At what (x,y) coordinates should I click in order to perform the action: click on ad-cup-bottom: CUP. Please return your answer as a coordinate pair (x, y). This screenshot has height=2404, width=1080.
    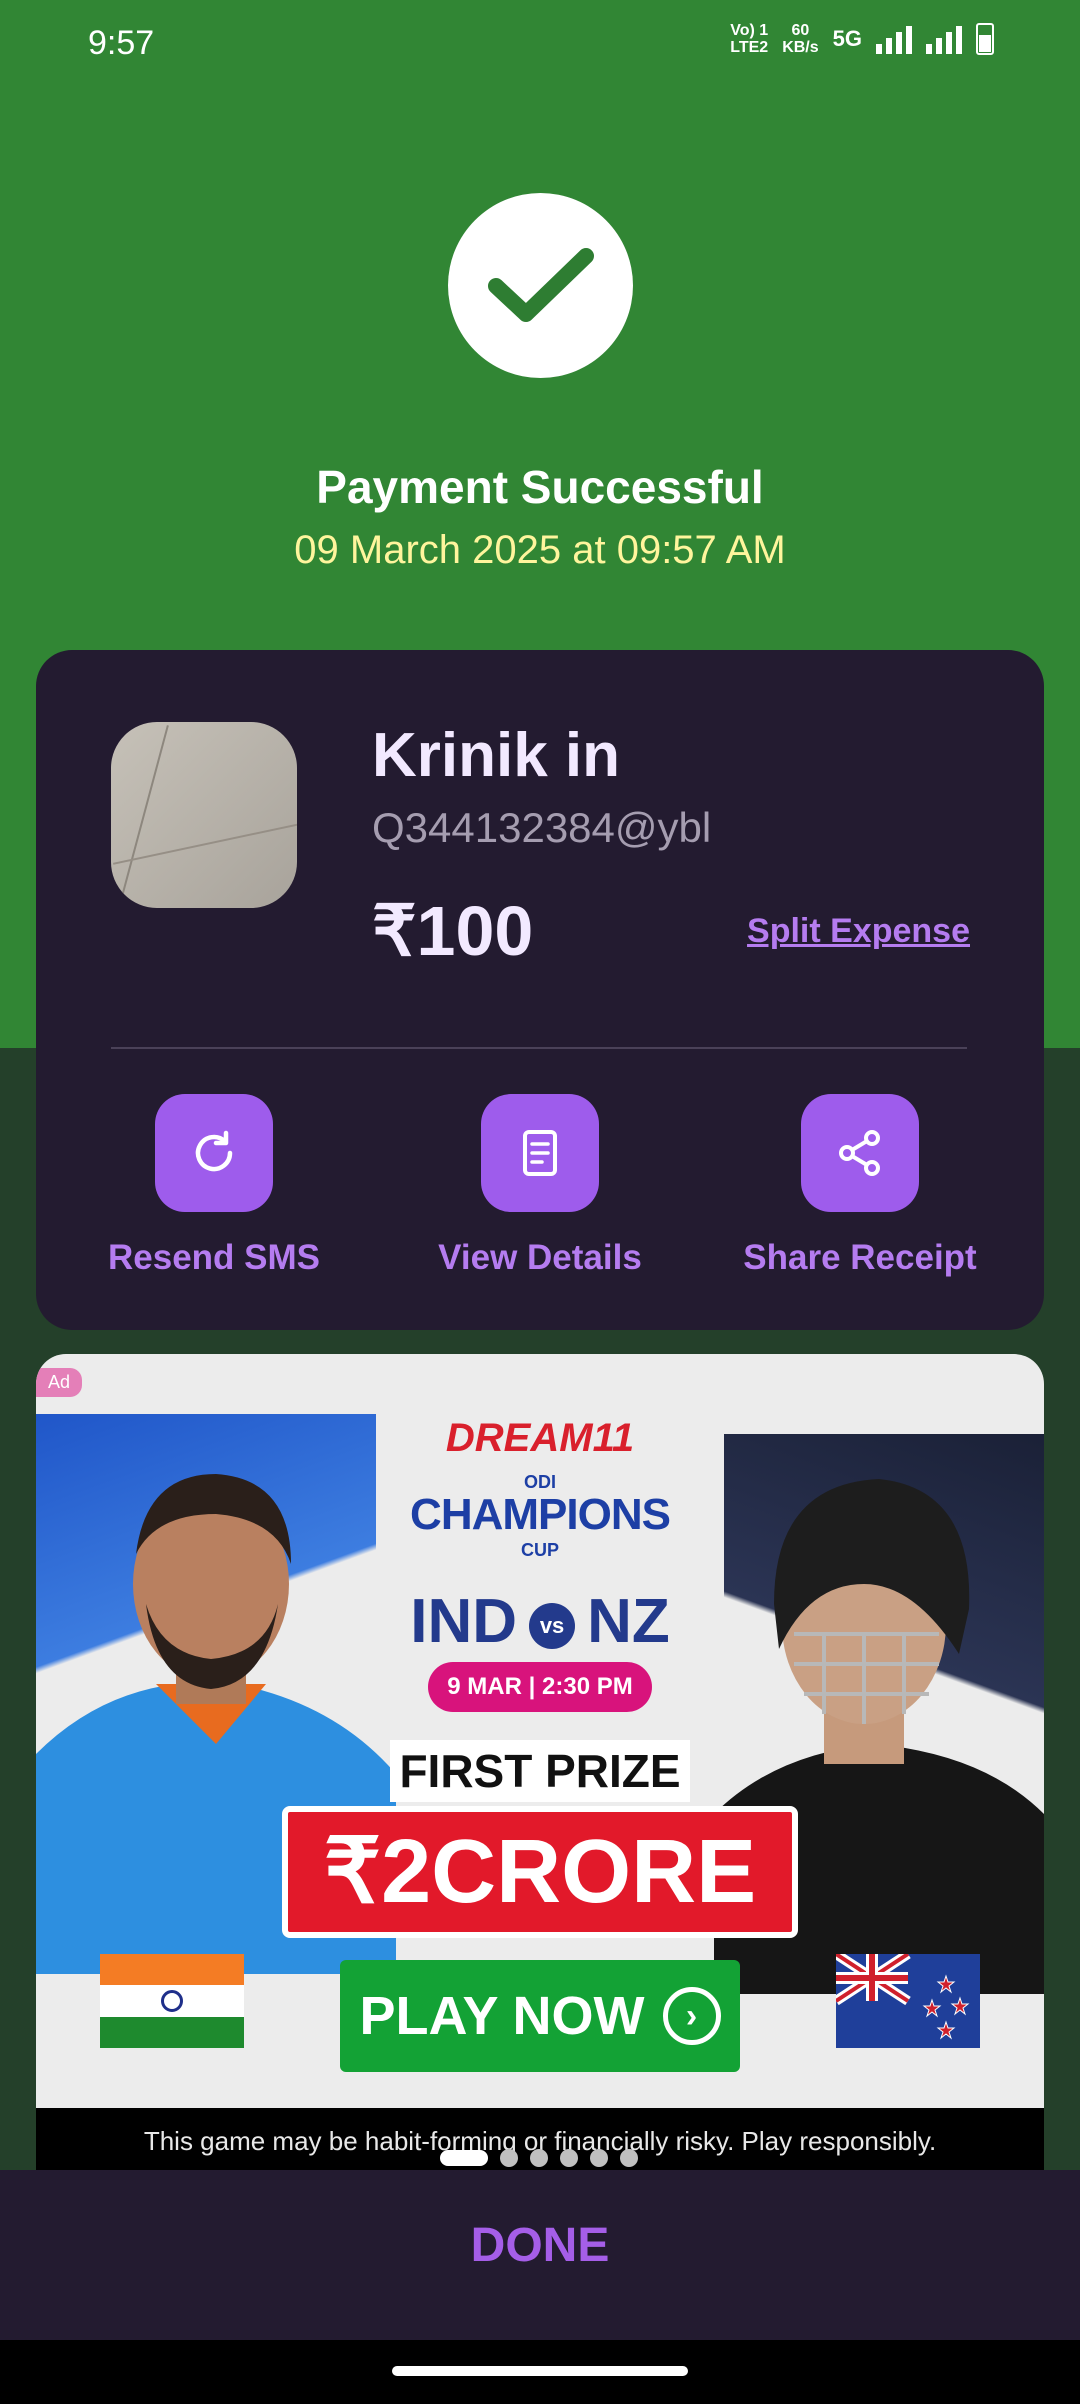
    Looking at the image, I should click on (539, 1550).